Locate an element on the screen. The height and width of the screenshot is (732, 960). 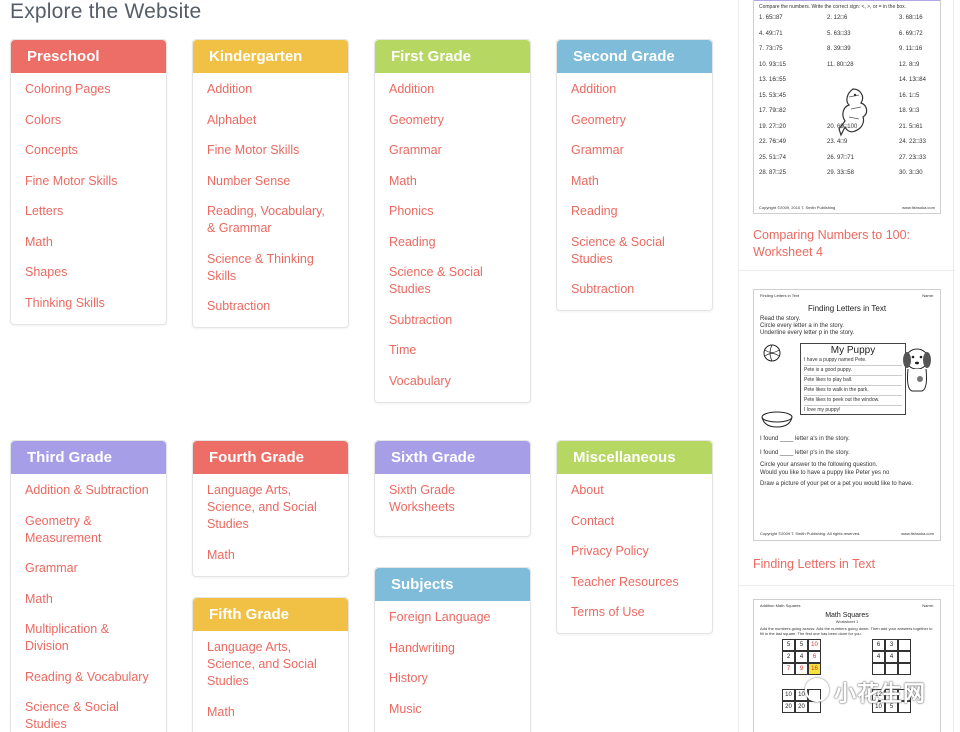
card-link: Foreign Language is located at coordinates (452, 617).